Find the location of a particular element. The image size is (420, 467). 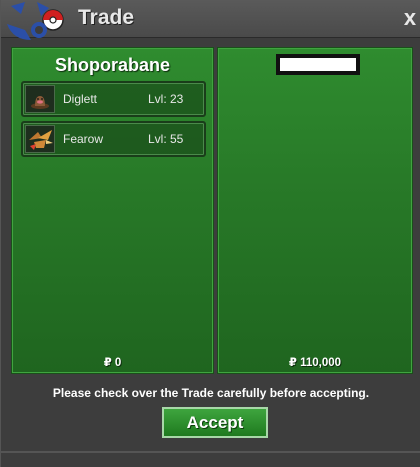

fearow-icon is located at coordinates (40, 139).